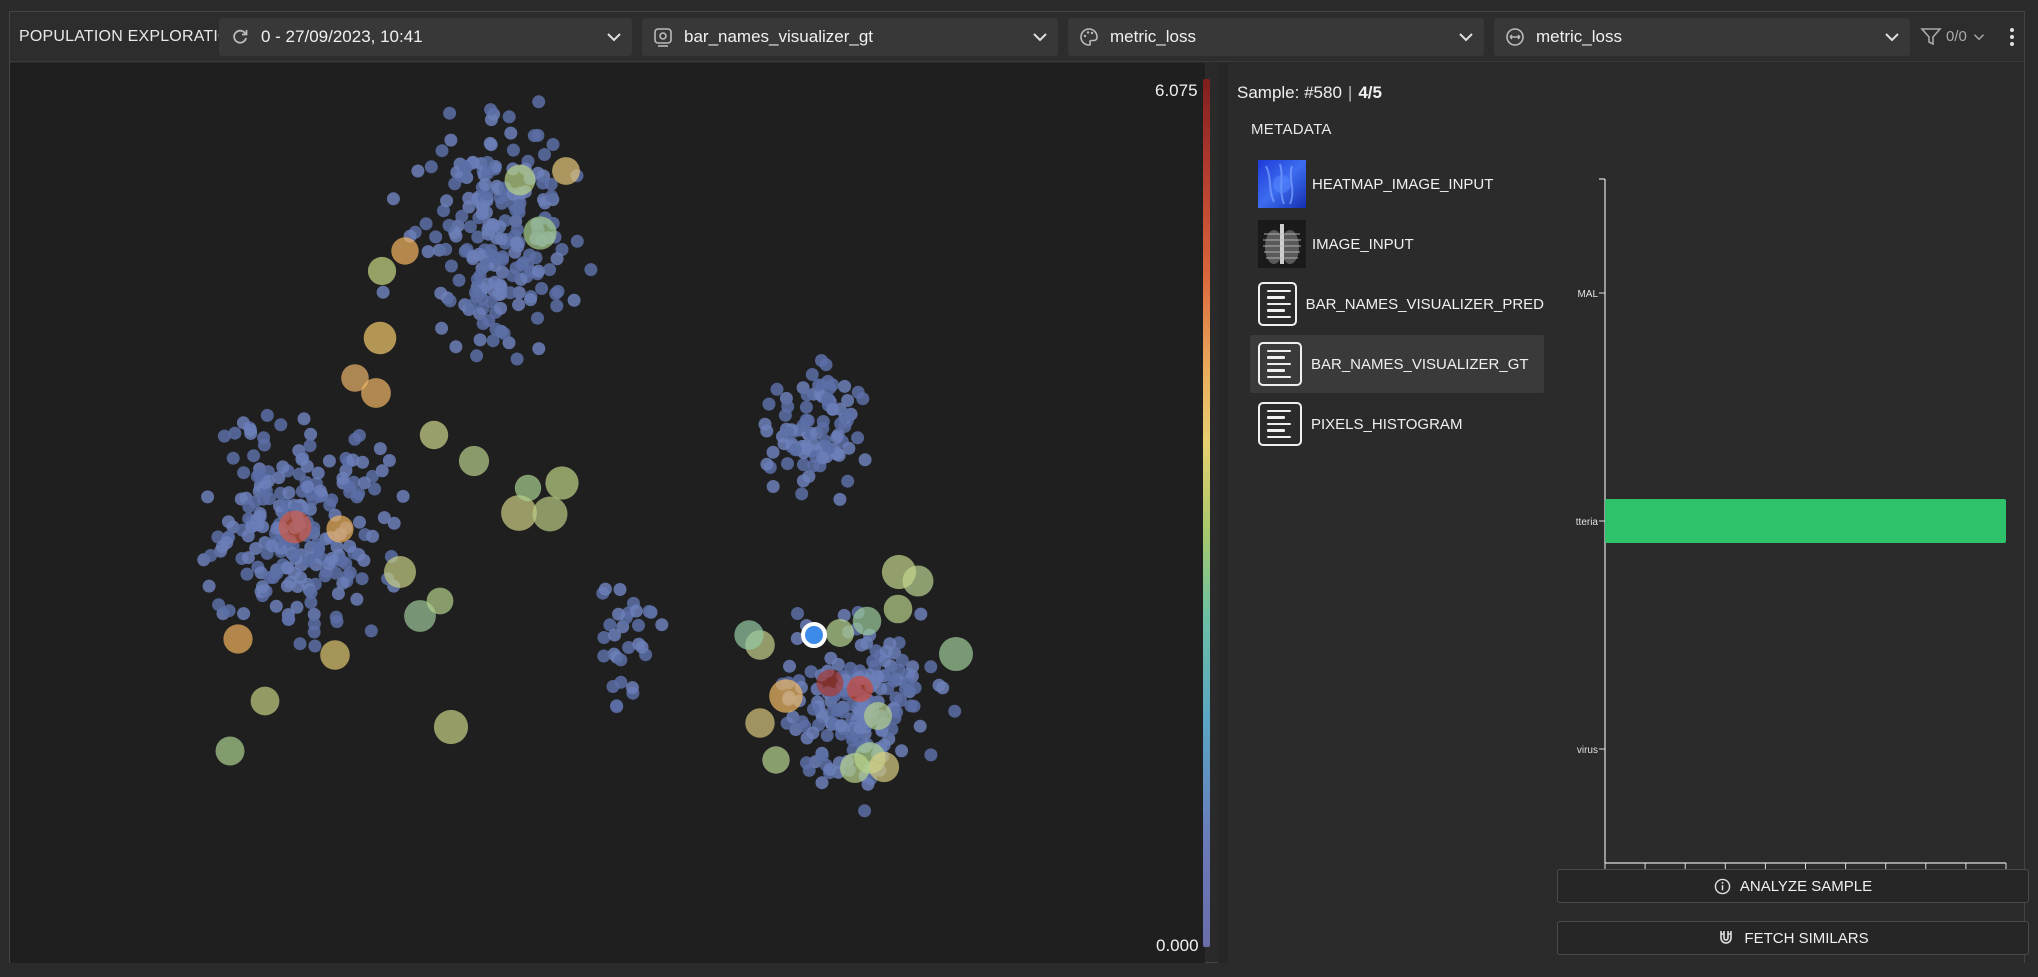 The image size is (2038, 977). Describe the element at coordinates (1952, 37) in the screenshot. I see `filter-button: 0/0` at that location.